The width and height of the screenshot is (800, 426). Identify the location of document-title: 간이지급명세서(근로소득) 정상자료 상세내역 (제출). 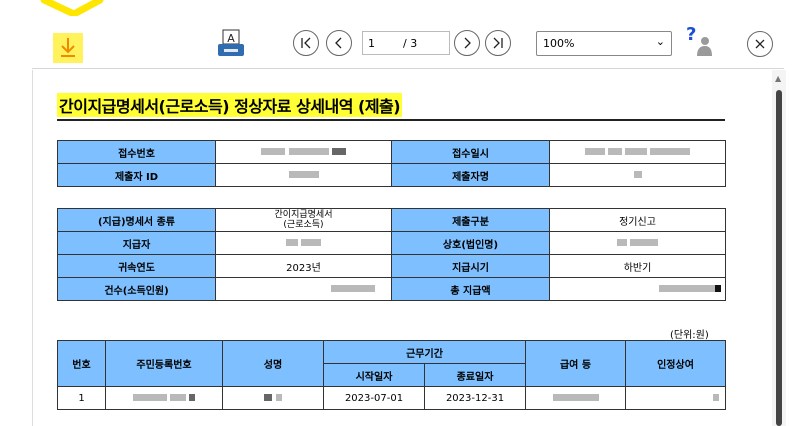
(230, 105).